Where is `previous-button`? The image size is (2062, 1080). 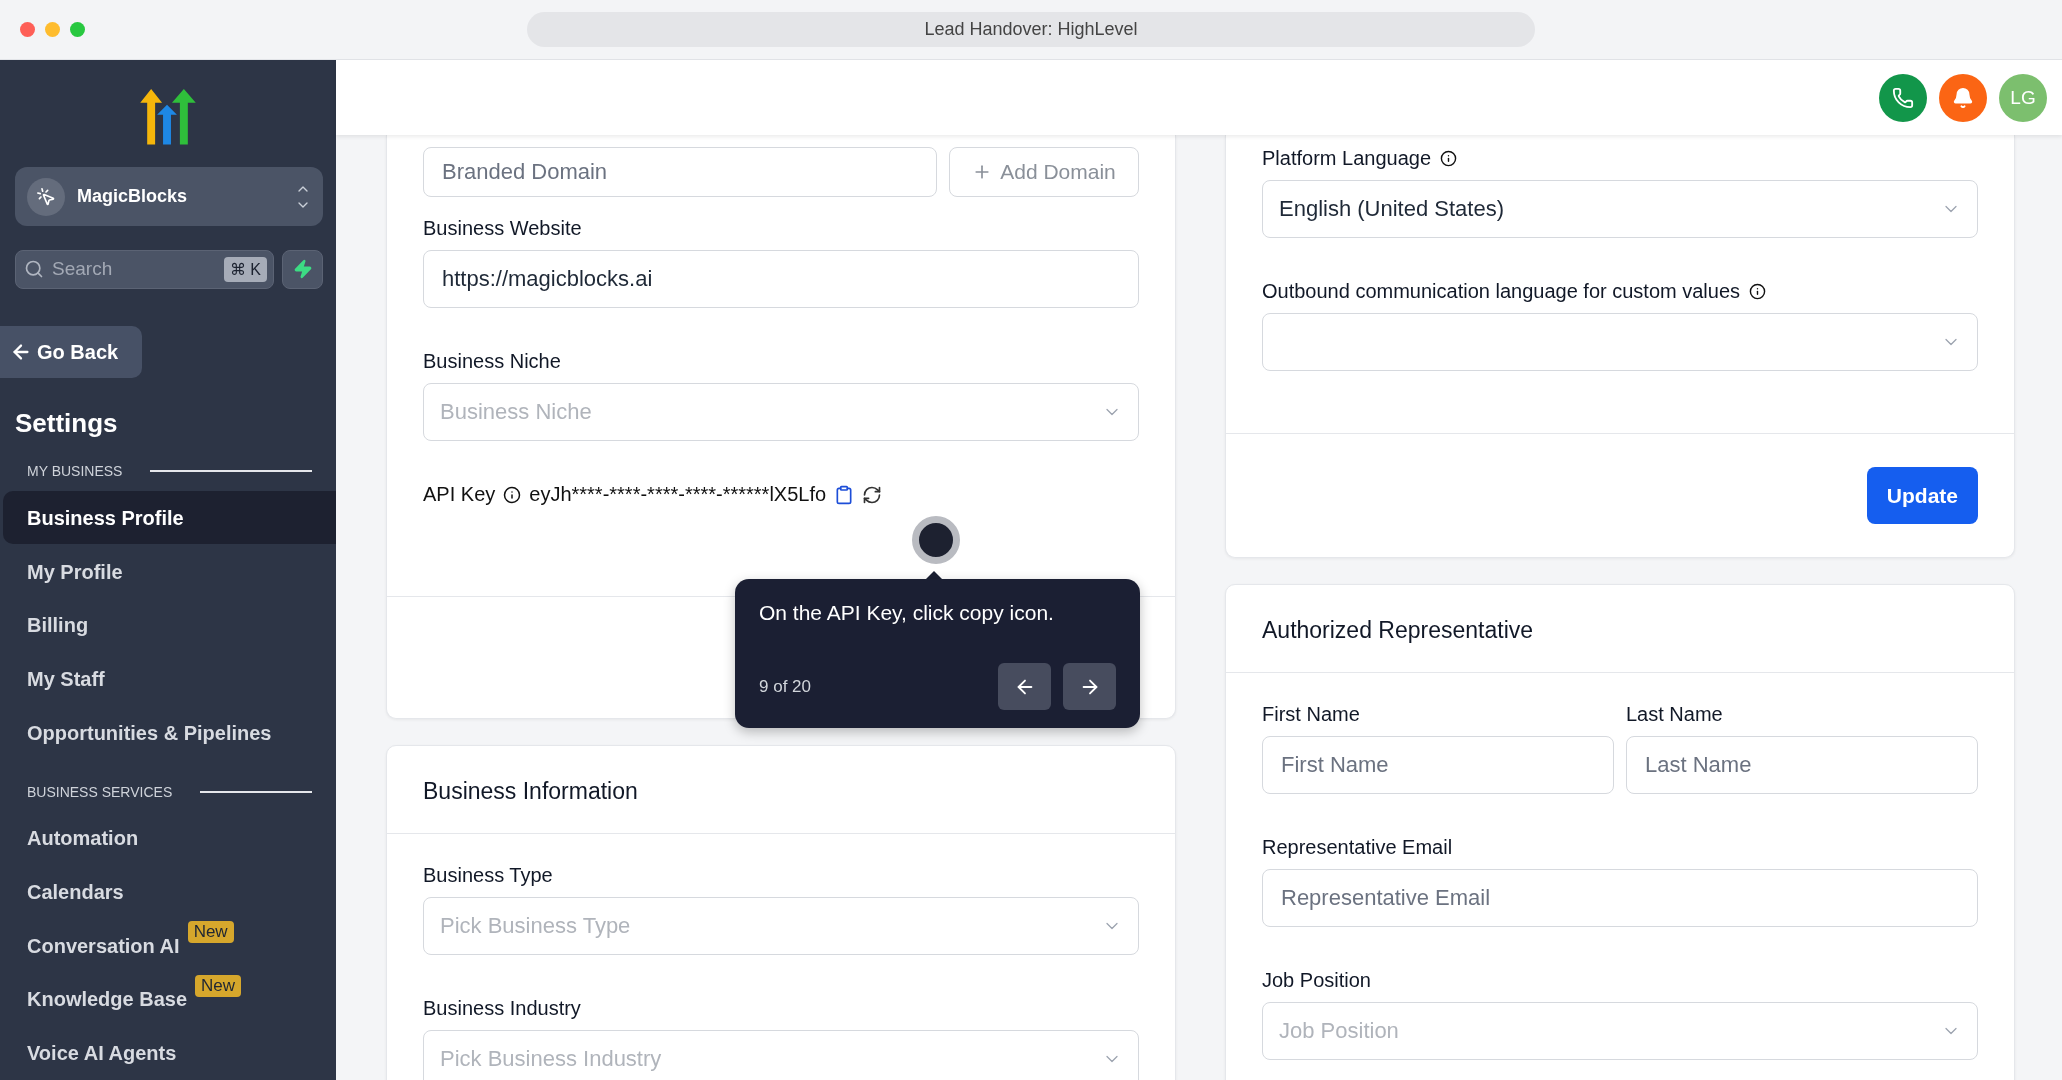 previous-button is located at coordinates (1024, 686).